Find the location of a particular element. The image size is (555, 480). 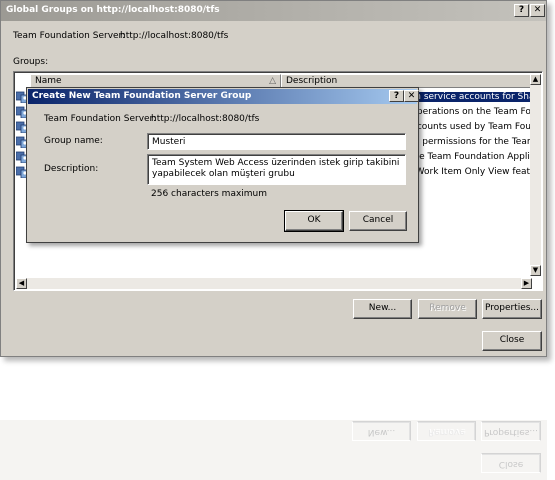

column-header-name: Name △ is located at coordinates (155, 81).